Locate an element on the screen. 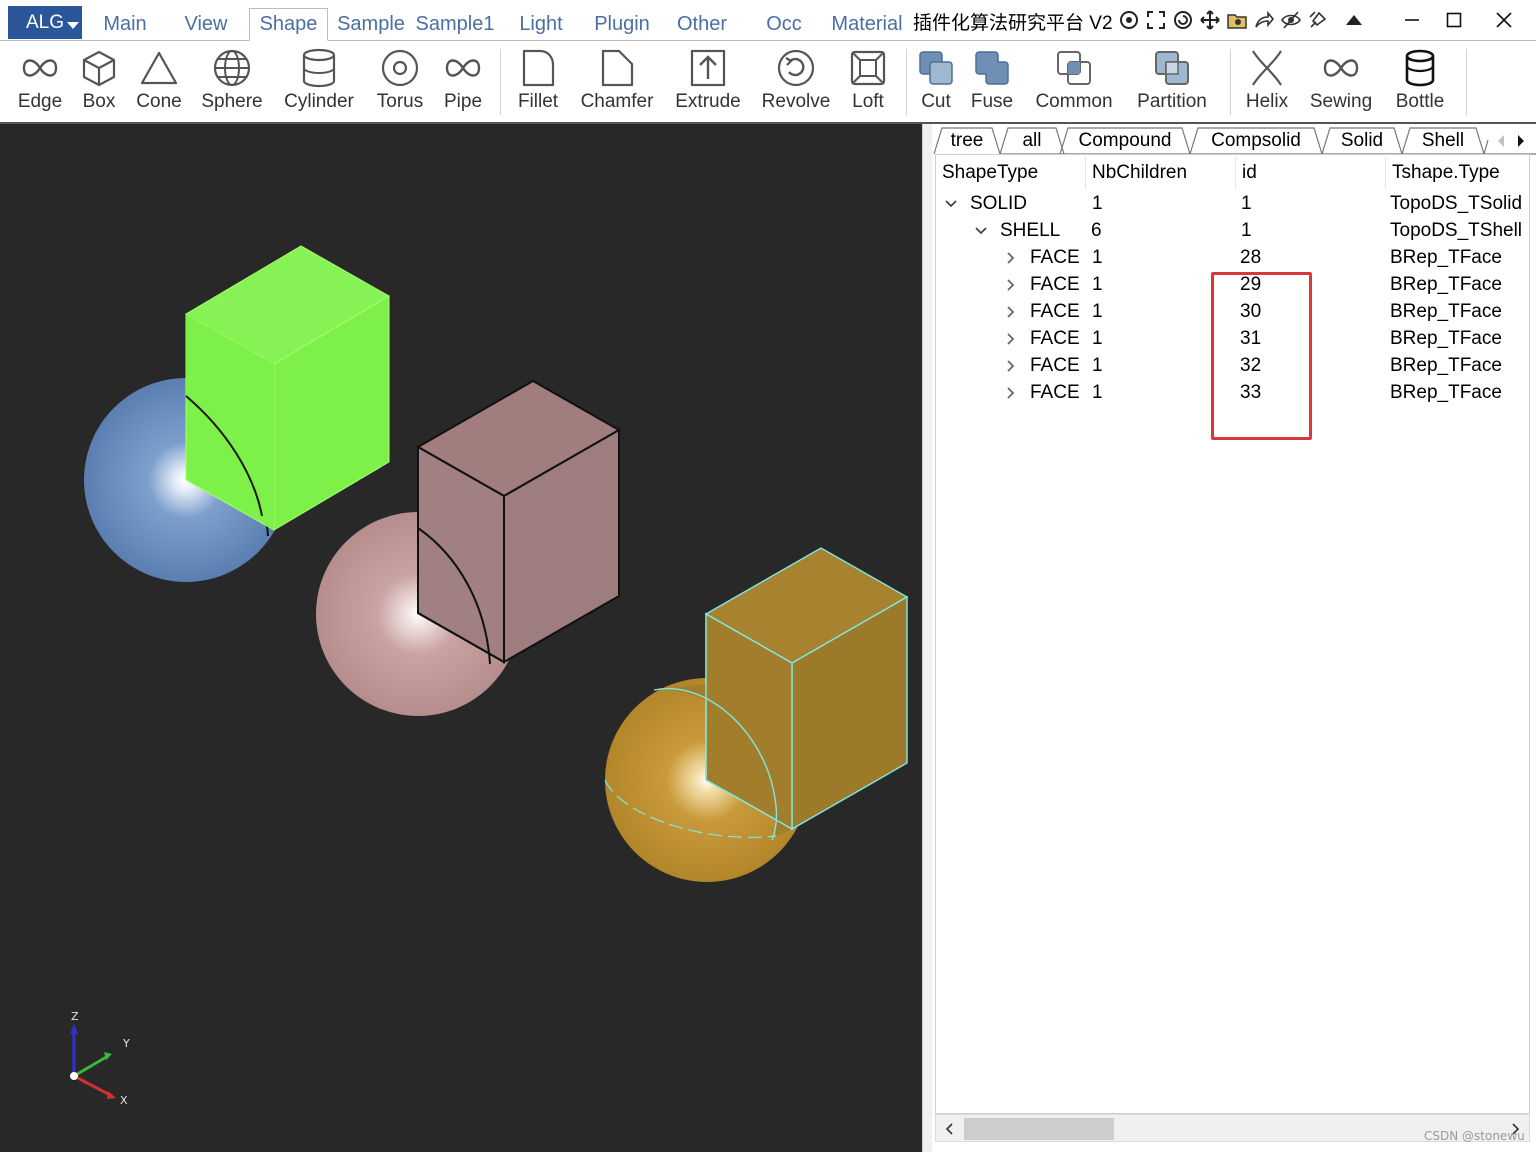 This screenshot has height=1152, width=1536. column-header-tshape-type: Tshape.Type is located at coordinates (1457, 173).